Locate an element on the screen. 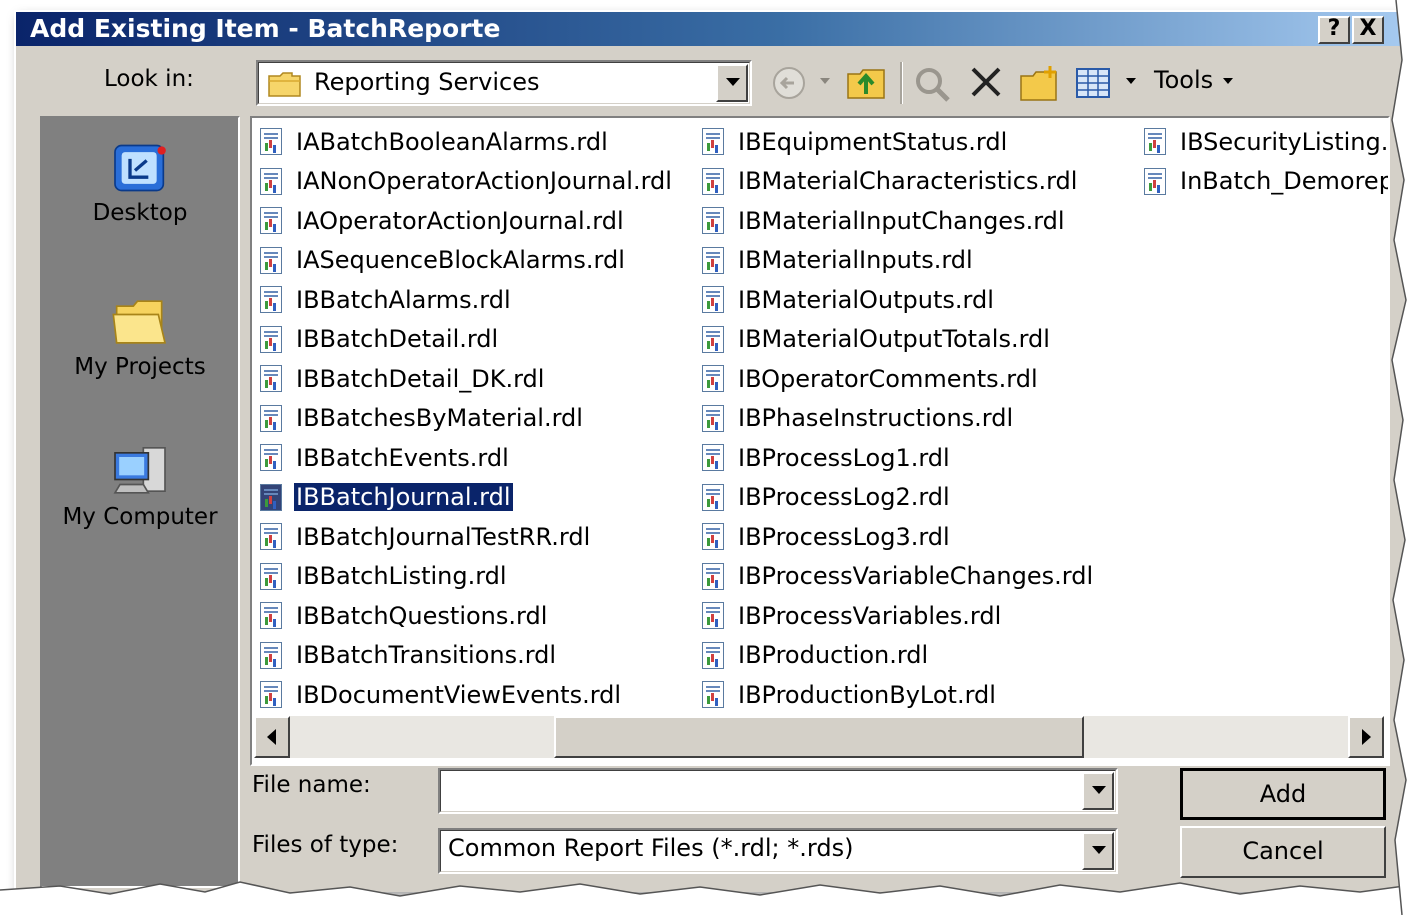 The height and width of the screenshot is (915, 1412). file-name: IBBatchJournalTestRR.rdl is located at coordinates (443, 536).